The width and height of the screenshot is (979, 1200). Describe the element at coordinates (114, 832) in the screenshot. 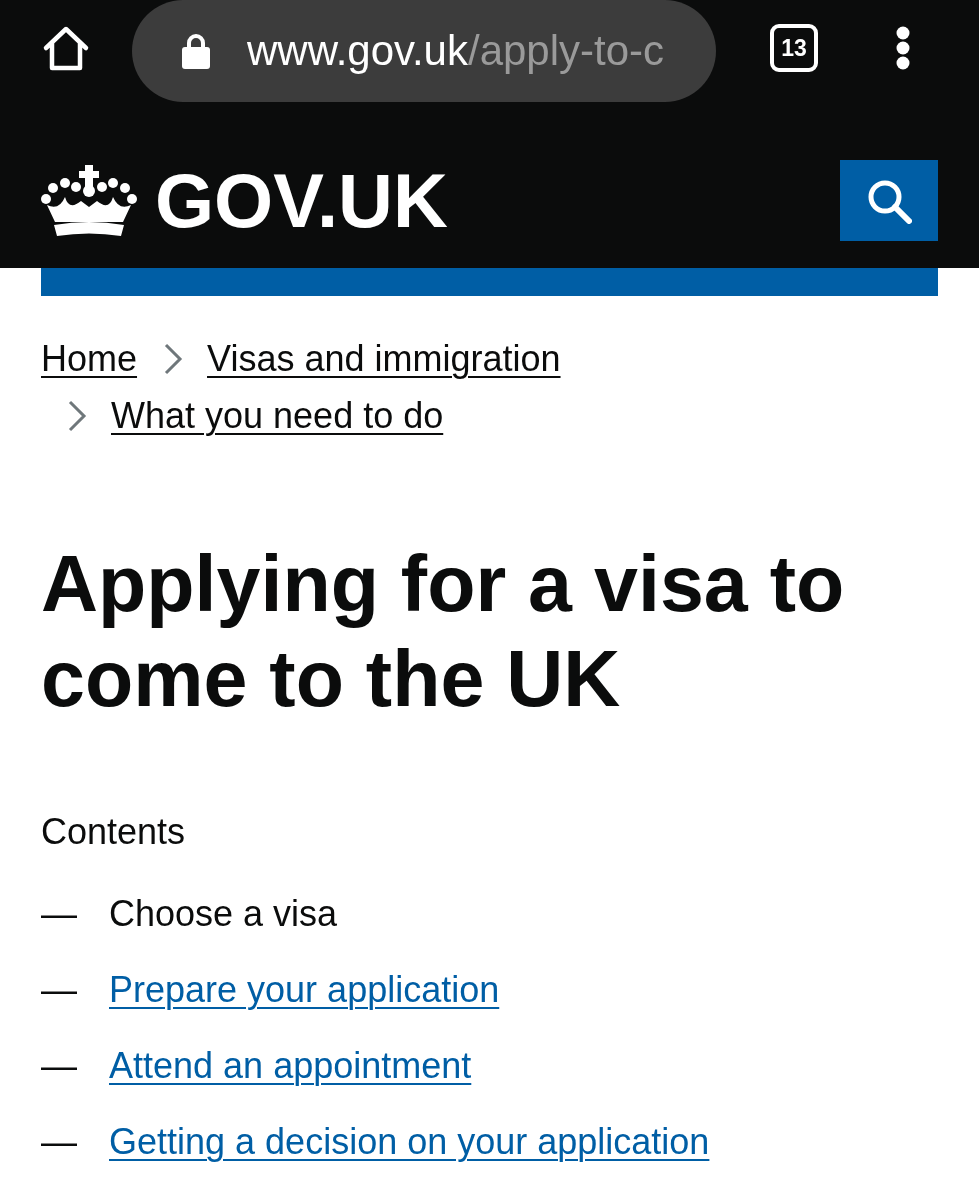

I see `contents-heading: Contents` at that location.